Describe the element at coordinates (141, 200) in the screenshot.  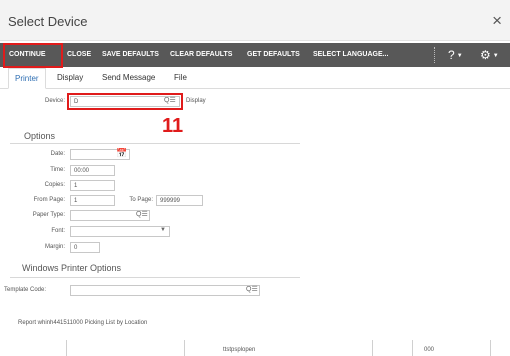
I see `to-page-label: To Page:` at that location.